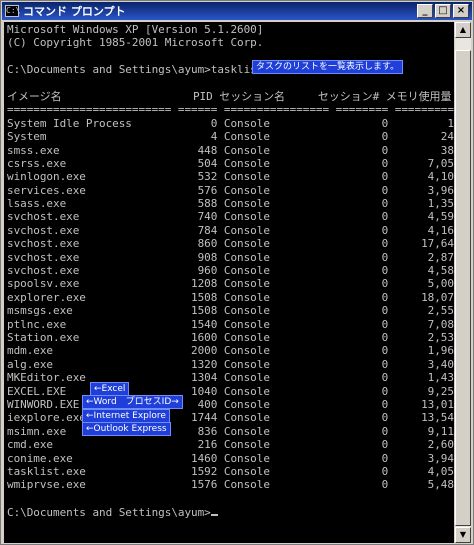 This screenshot has width=474, height=545. Describe the element at coordinates (230, 311) in the screenshot. I see `console-line: msmsgs.exe 1508 Console 0 2,556 K` at that location.